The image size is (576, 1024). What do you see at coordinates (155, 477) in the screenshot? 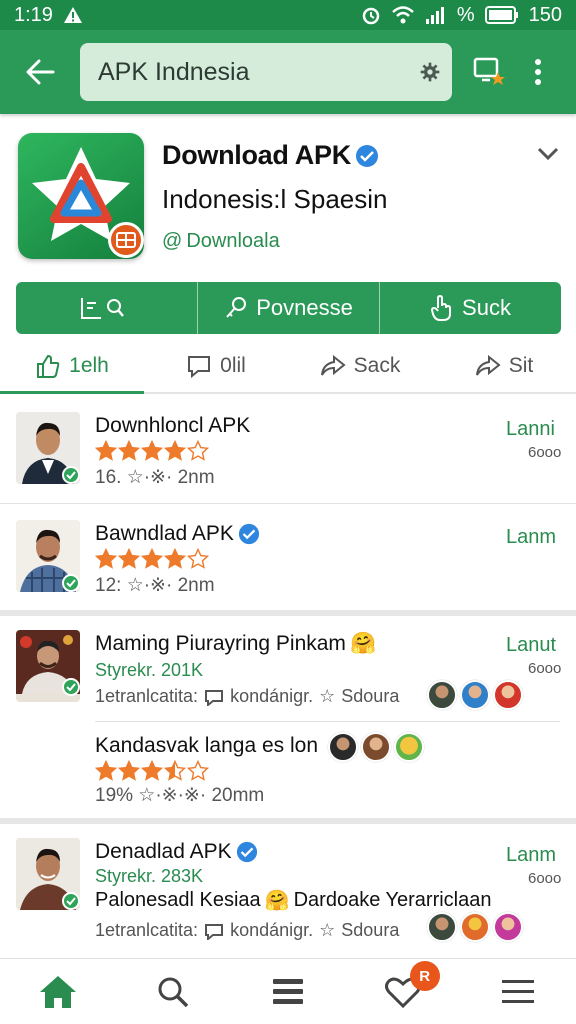
I see `item-meta: 16. ☆·※· 2nm` at bounding box center [155, 477].